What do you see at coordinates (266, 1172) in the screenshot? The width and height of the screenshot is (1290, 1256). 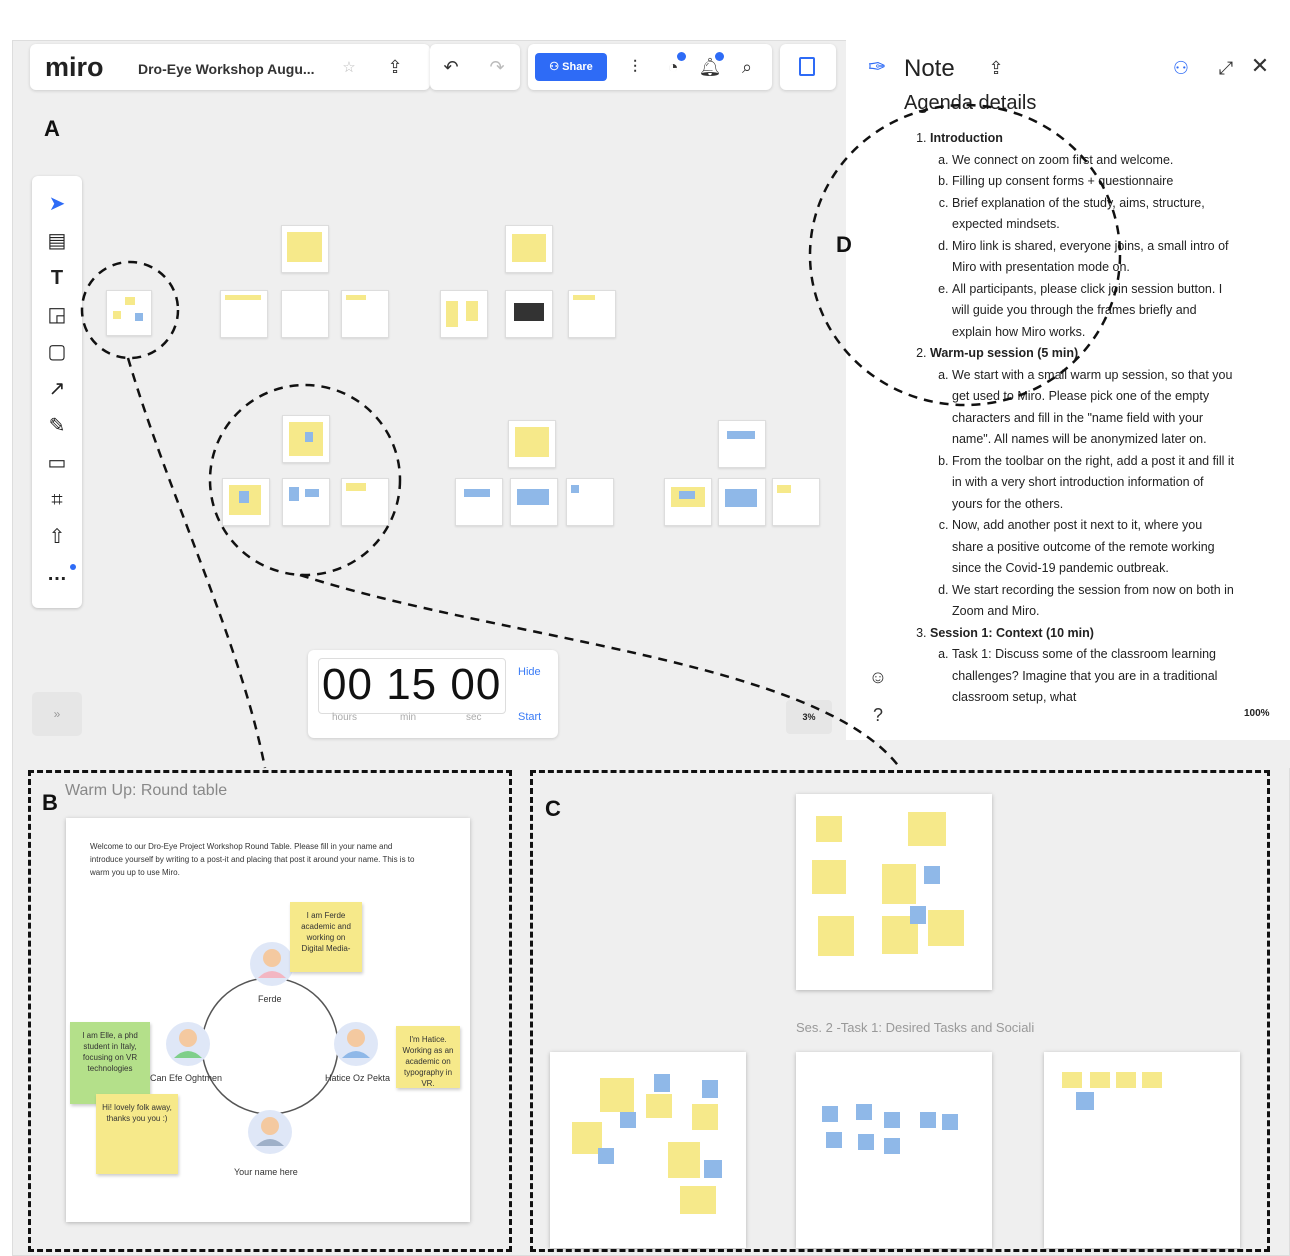 I see `person-label: Your name here` at bounding box center [266, 1172].